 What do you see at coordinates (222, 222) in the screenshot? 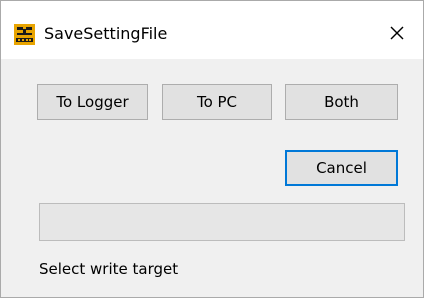
I see `progress-bar` at bounding box center [222, 222].